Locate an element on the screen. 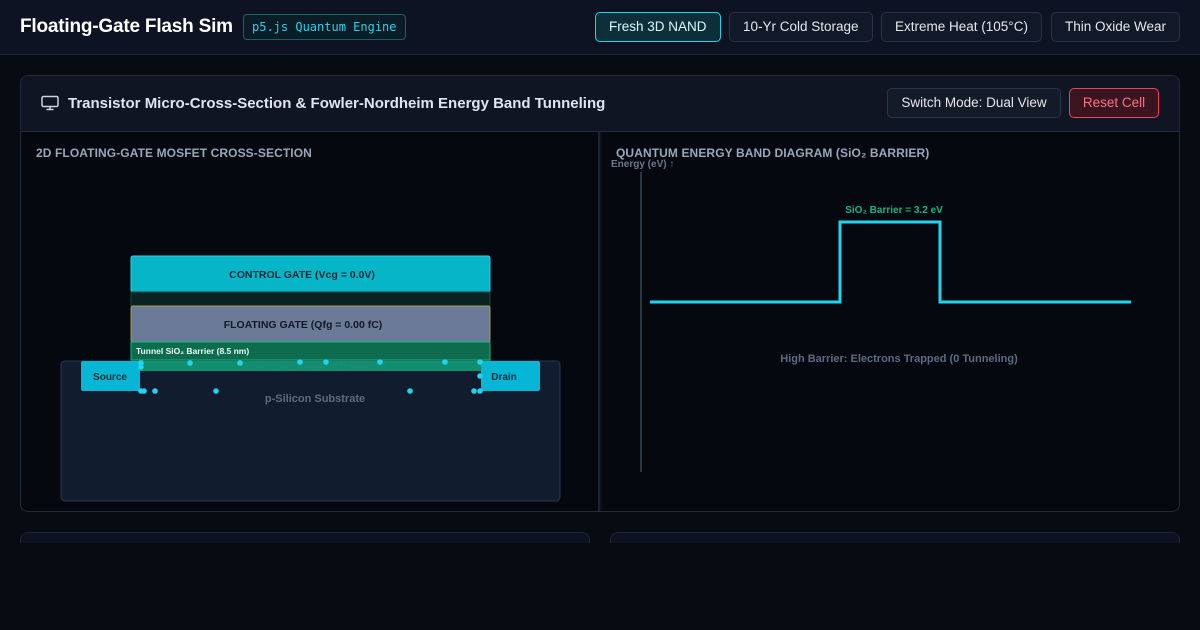  barrier-label: SiO₂ Barrier = 3.2 eV is located at coordinates (894, 210).